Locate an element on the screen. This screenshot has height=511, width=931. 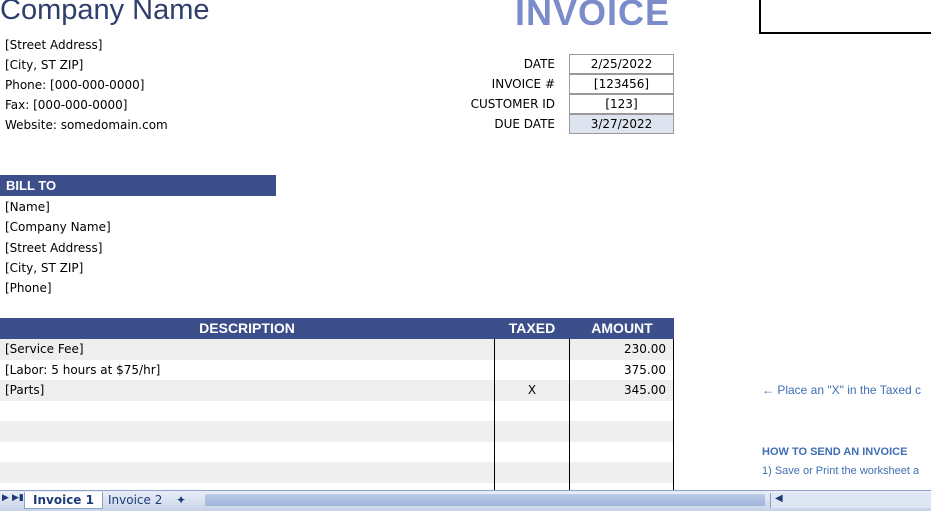
invoice-number-label: INVOICE # is located at coordinates (523, 84).